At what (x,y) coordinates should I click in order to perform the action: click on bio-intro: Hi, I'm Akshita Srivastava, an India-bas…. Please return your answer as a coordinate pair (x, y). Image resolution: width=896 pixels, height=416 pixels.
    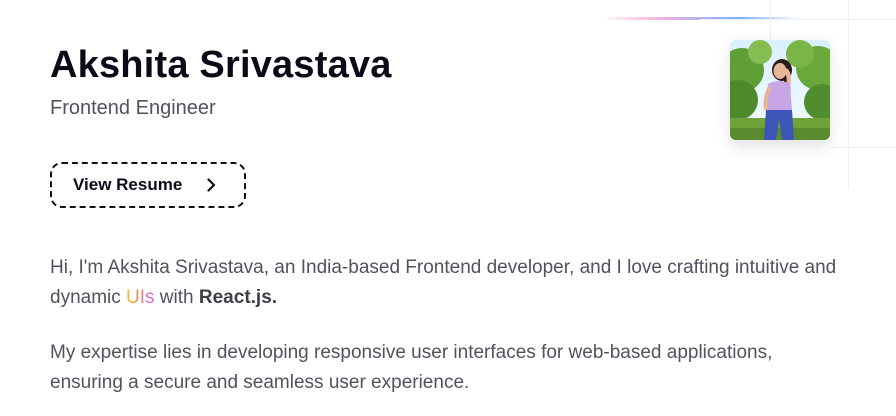
    Looking at the image, I should click on (445, 283).